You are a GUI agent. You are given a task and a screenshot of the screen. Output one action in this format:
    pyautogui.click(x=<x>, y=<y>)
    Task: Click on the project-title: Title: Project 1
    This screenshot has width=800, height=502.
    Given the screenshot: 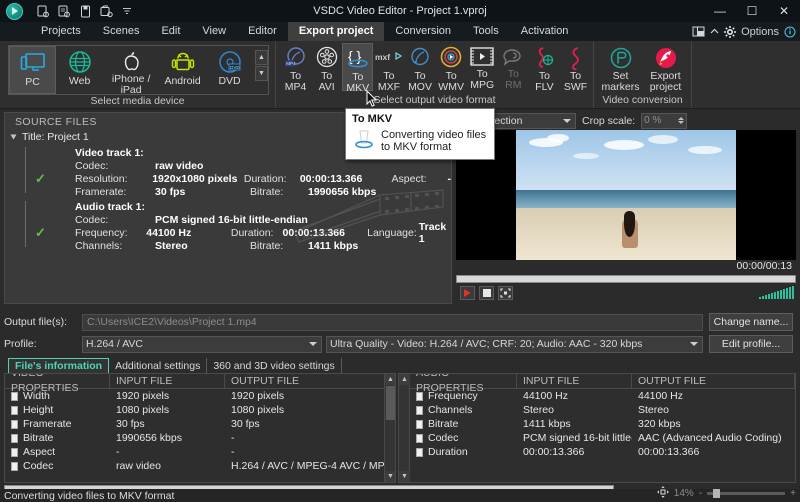 What is the action you would take?
    pyautogui.click(x=55, y=137)
    